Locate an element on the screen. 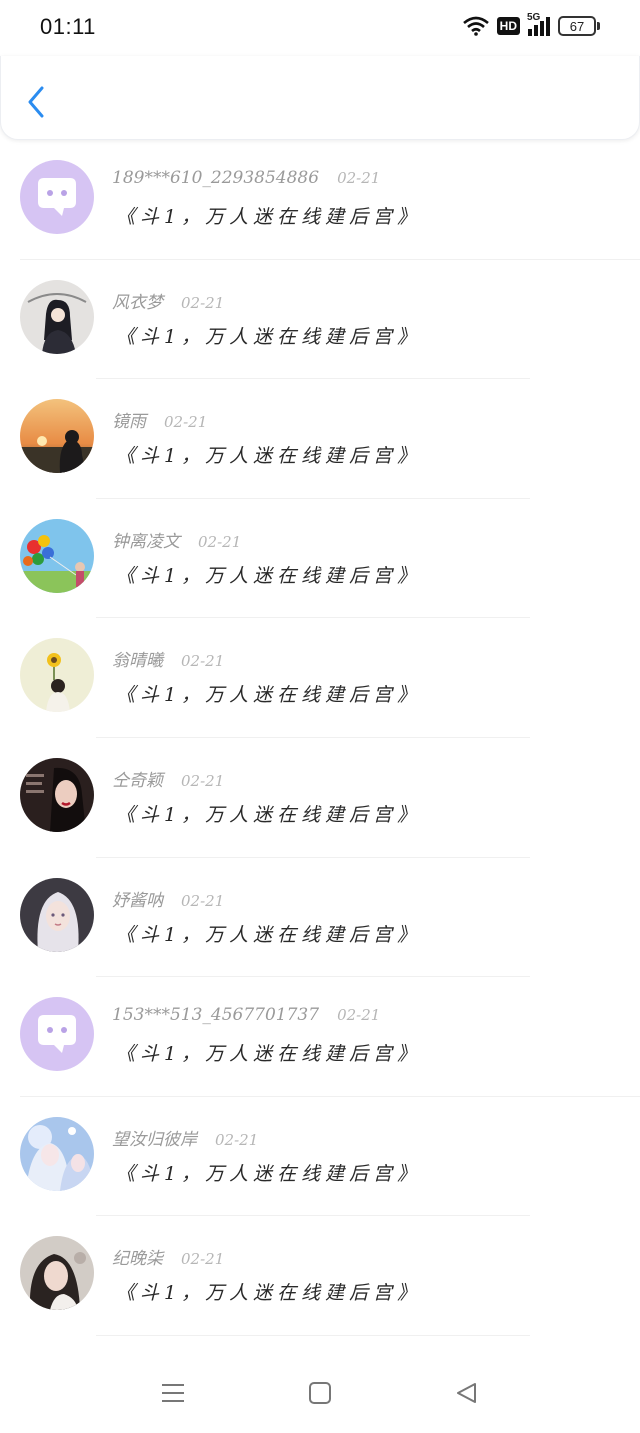 This screenshot has height=1433, width=640. sender-name: 153***513_4567701737 is located at coordinates (216, 1015).